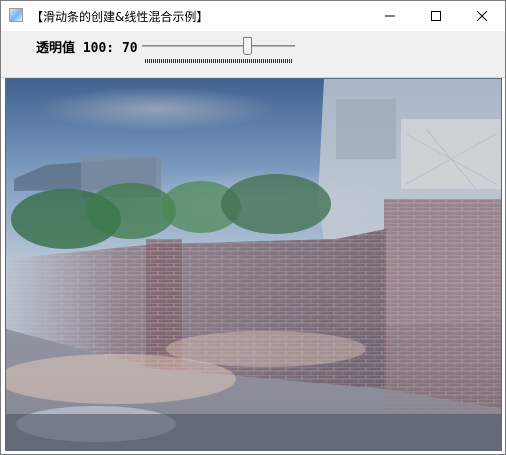 The height and width of the screenshot is (455, 506). I want to click on minimize-button, so click(390, 16).